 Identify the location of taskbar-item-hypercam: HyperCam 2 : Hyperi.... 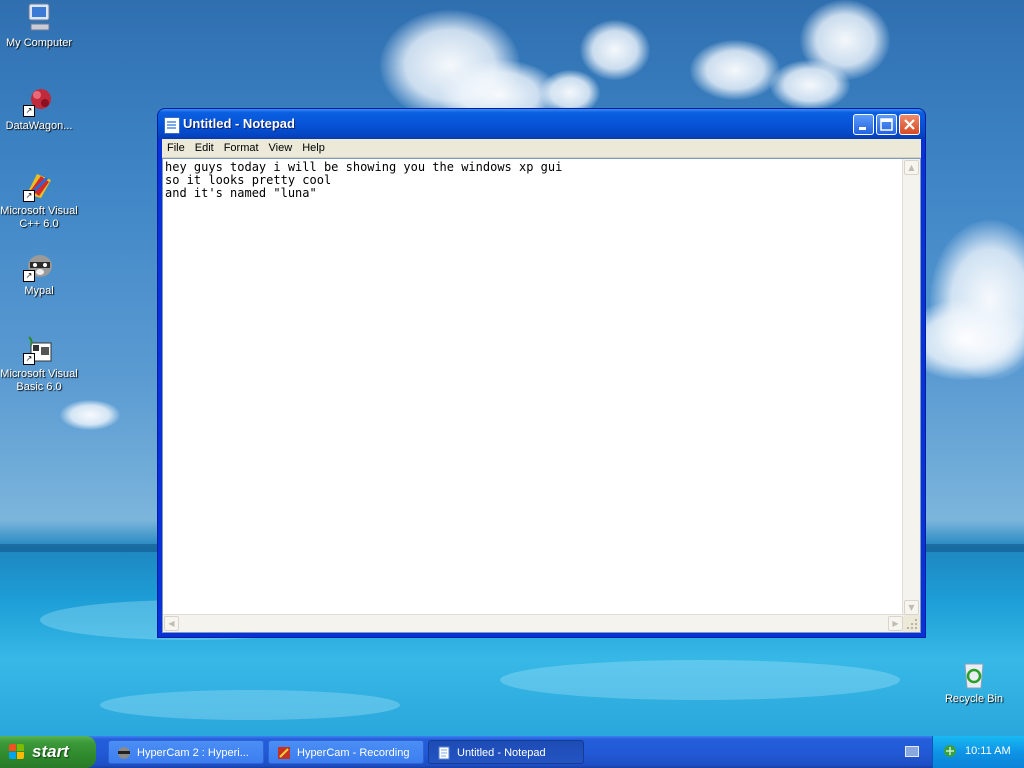
(186, 752).